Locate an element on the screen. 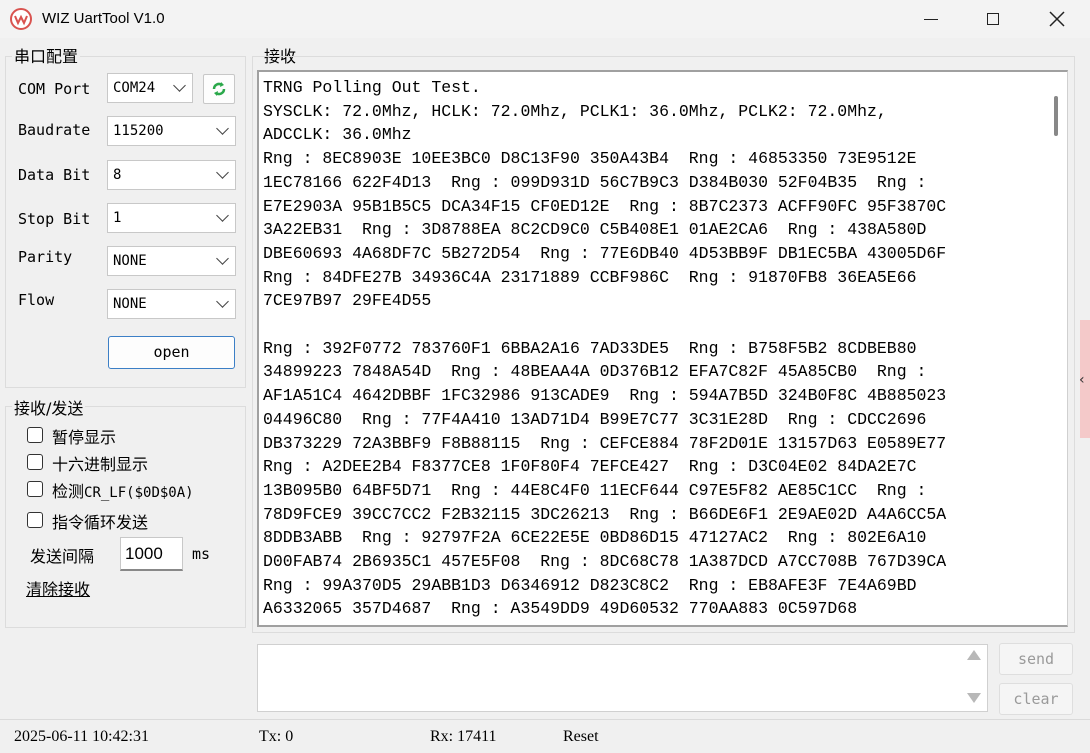 The height and width of the screenshot is (753, 1090). loop-send-checkbox is located at coordinates (35, 520).